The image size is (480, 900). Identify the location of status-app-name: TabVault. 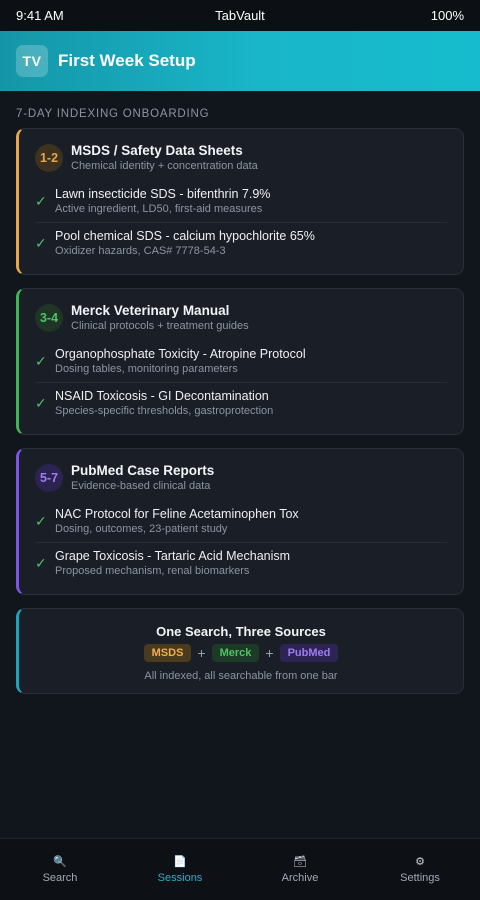
(240, 15).